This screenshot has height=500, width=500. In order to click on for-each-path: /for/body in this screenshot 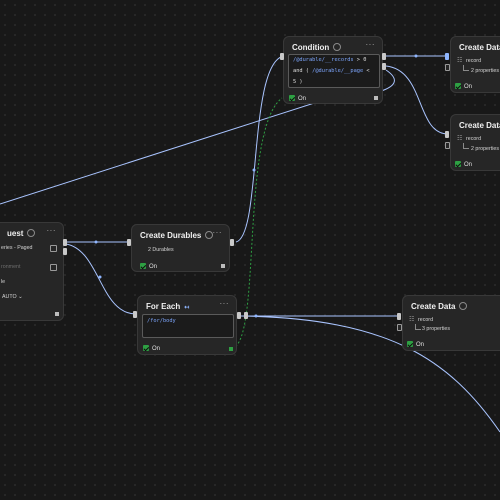, I will do `click(188, 326)`.